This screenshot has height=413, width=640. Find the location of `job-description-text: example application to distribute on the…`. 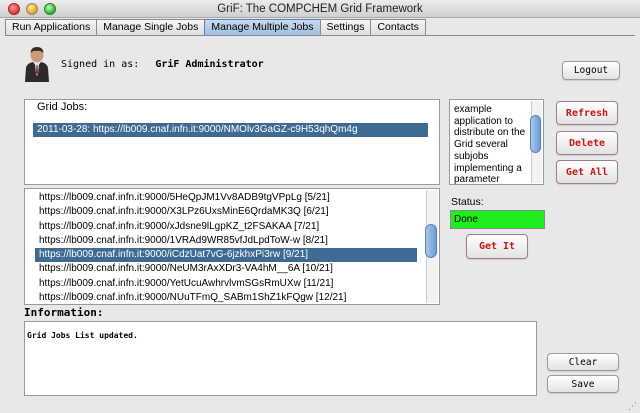

job-description-text: example application to distribute on the… is located at coordinates (490, 144).